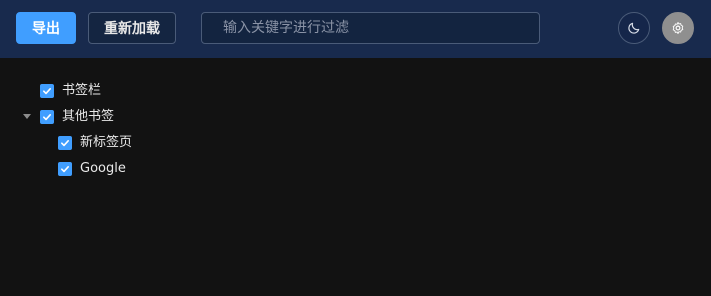 Image resolution: width=711 pixels, height=296 pixels. I want to click on tree-item-google: Google, so click(92, 169).